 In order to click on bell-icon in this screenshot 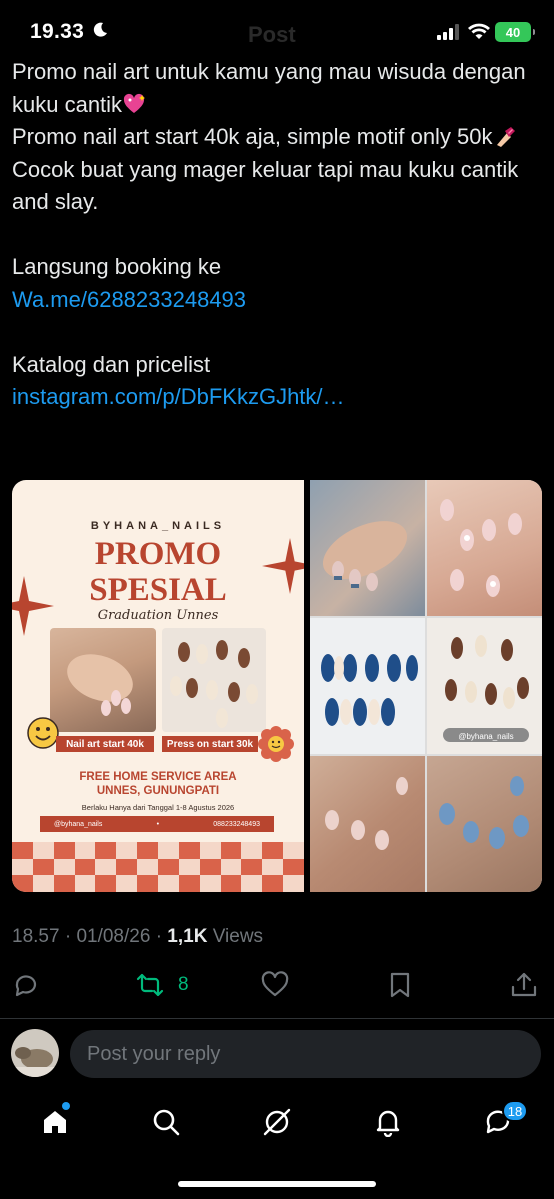, I will do `click(388, 1123)`.